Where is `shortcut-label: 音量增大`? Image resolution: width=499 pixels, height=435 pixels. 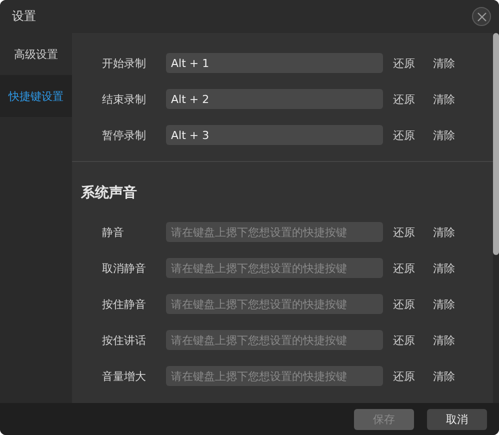 shortcut-label: 音量增大 is located at coordinates (124, 376).